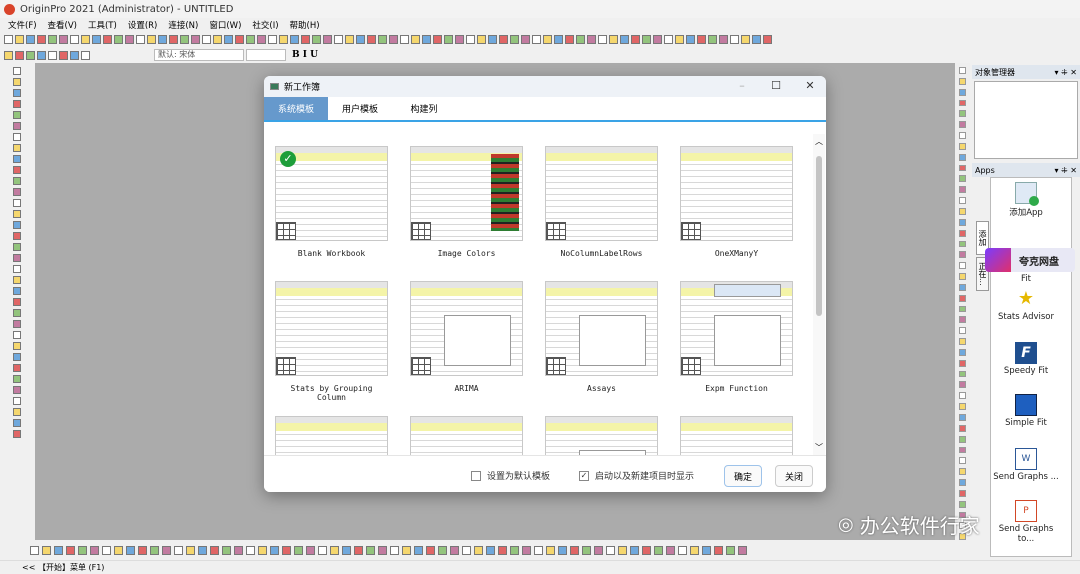 The image size is (1080, 574). I want to click on close-button: ✕, so click(810, 85).